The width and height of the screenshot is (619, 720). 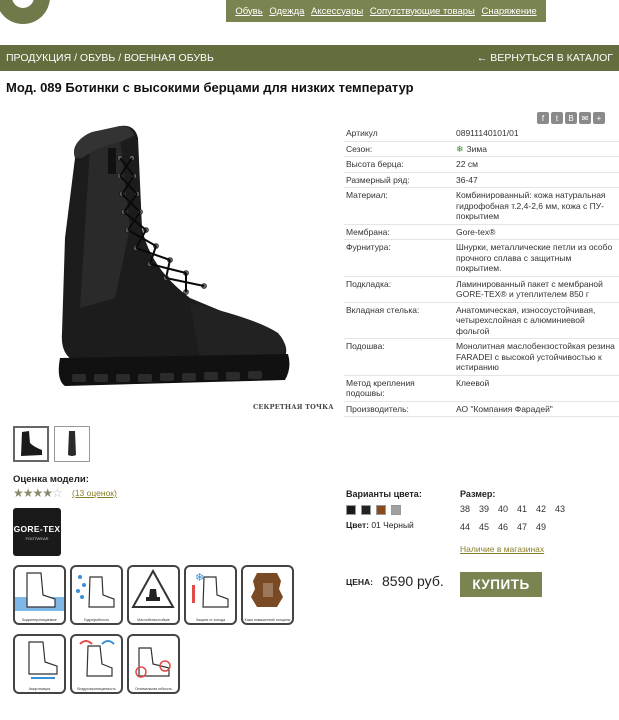 What do you see at coordinates (466, 509) in the screenshot?
I see `size-option: 38` at bounding box center [466, 509].